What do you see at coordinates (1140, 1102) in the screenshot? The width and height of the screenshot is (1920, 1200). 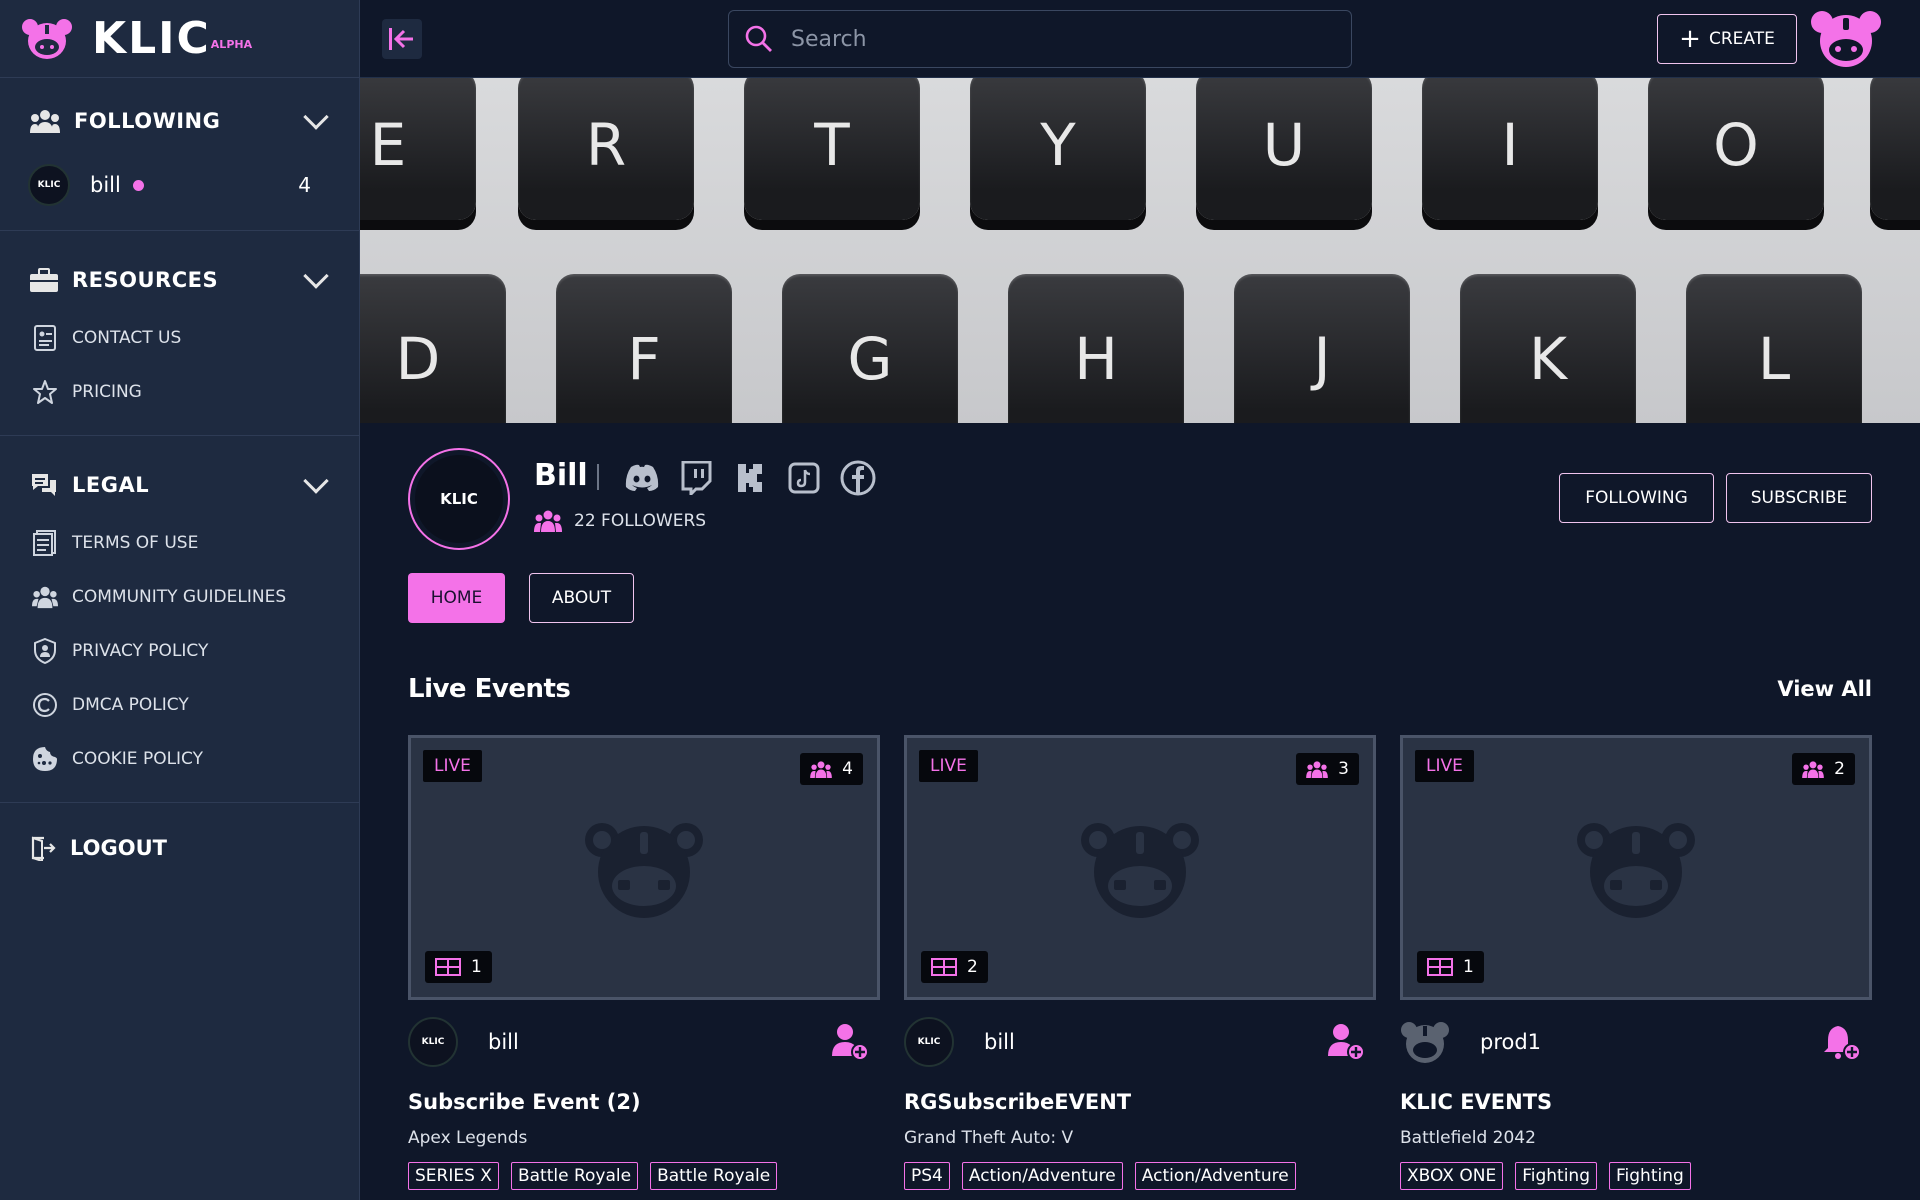 I see `event-title: RGSubscribeEVENT` at bounding box center [1140, 1102].